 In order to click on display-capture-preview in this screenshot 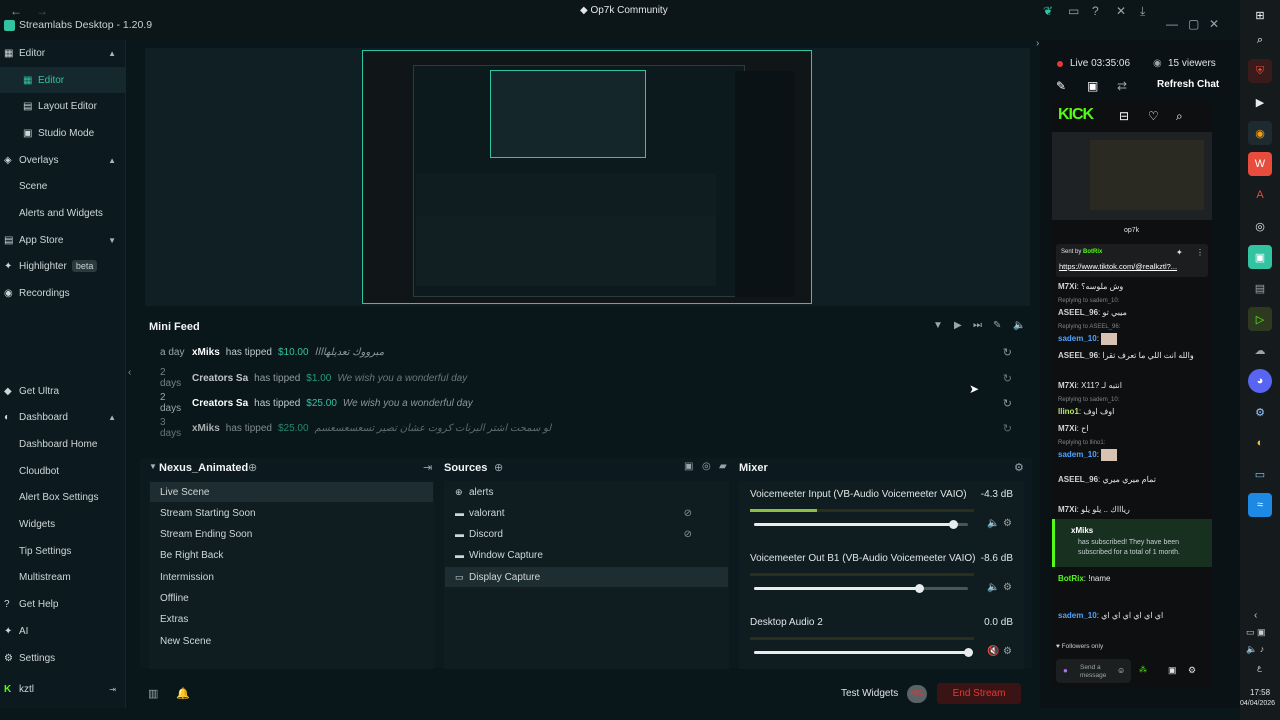, I will do `click(587, 177)`.